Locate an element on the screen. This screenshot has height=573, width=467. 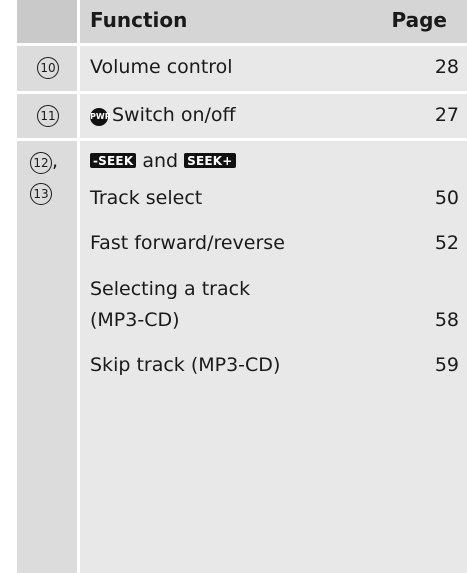
seek-buttons-label: -SEEK and SEEK+ is located at coordinates (163, 161).